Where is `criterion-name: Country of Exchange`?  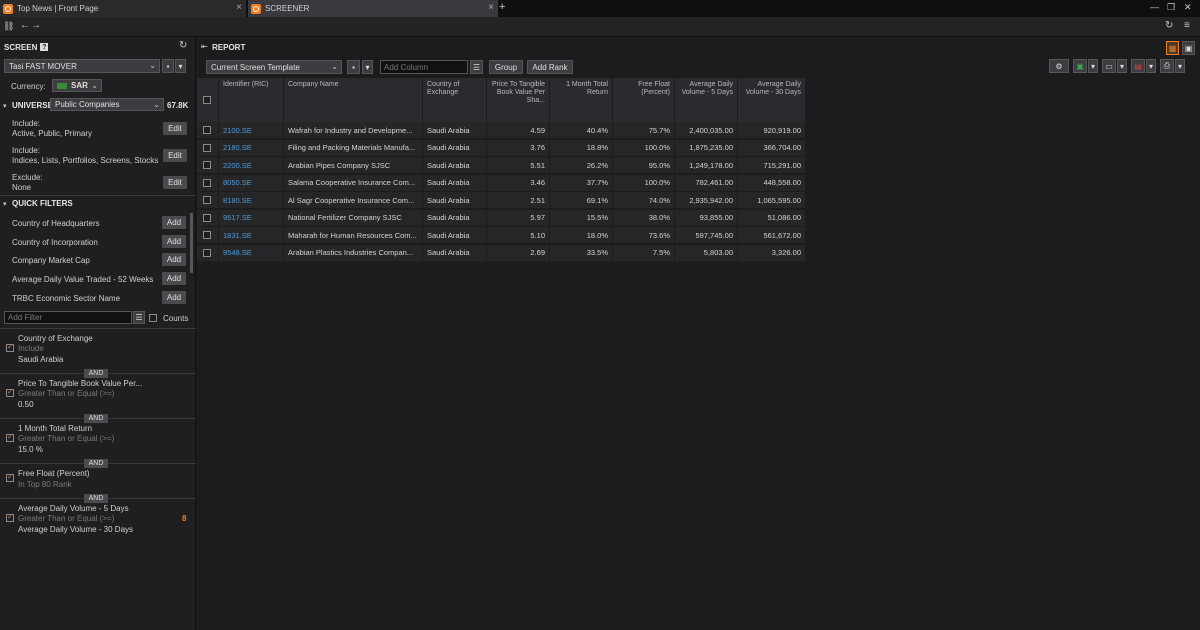 criterion-name: Country of Exchange is located at coordinates (55, 338).